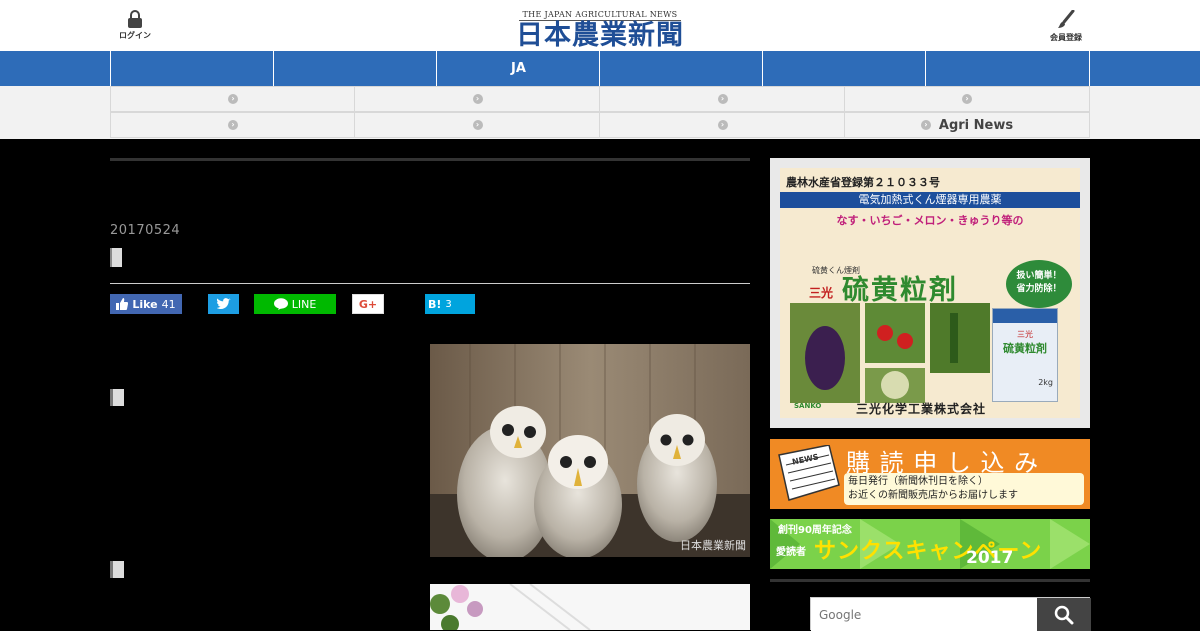  What do you see at coordinates (1045, 382) in the screenshot?
I see `package-weight: 2kg` at bounding box center [1045, 382].